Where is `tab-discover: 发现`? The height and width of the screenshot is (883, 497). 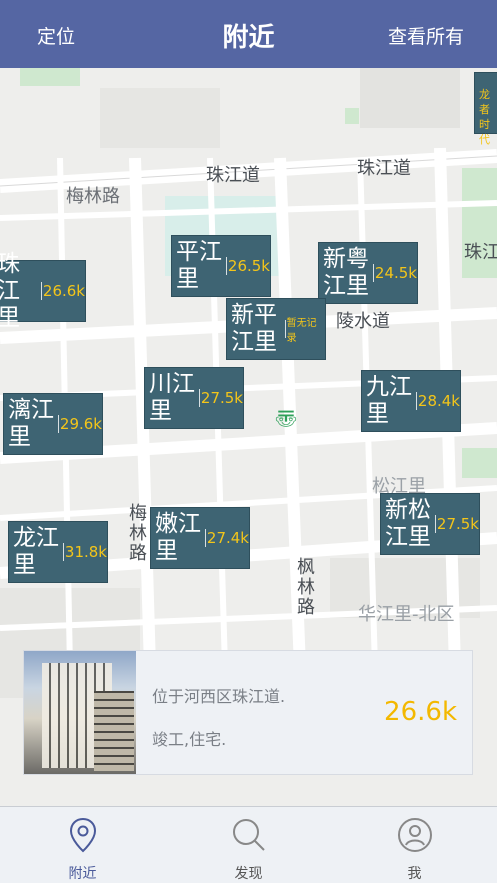
tab-discover: 发现 is located at coordinates (248, 845).